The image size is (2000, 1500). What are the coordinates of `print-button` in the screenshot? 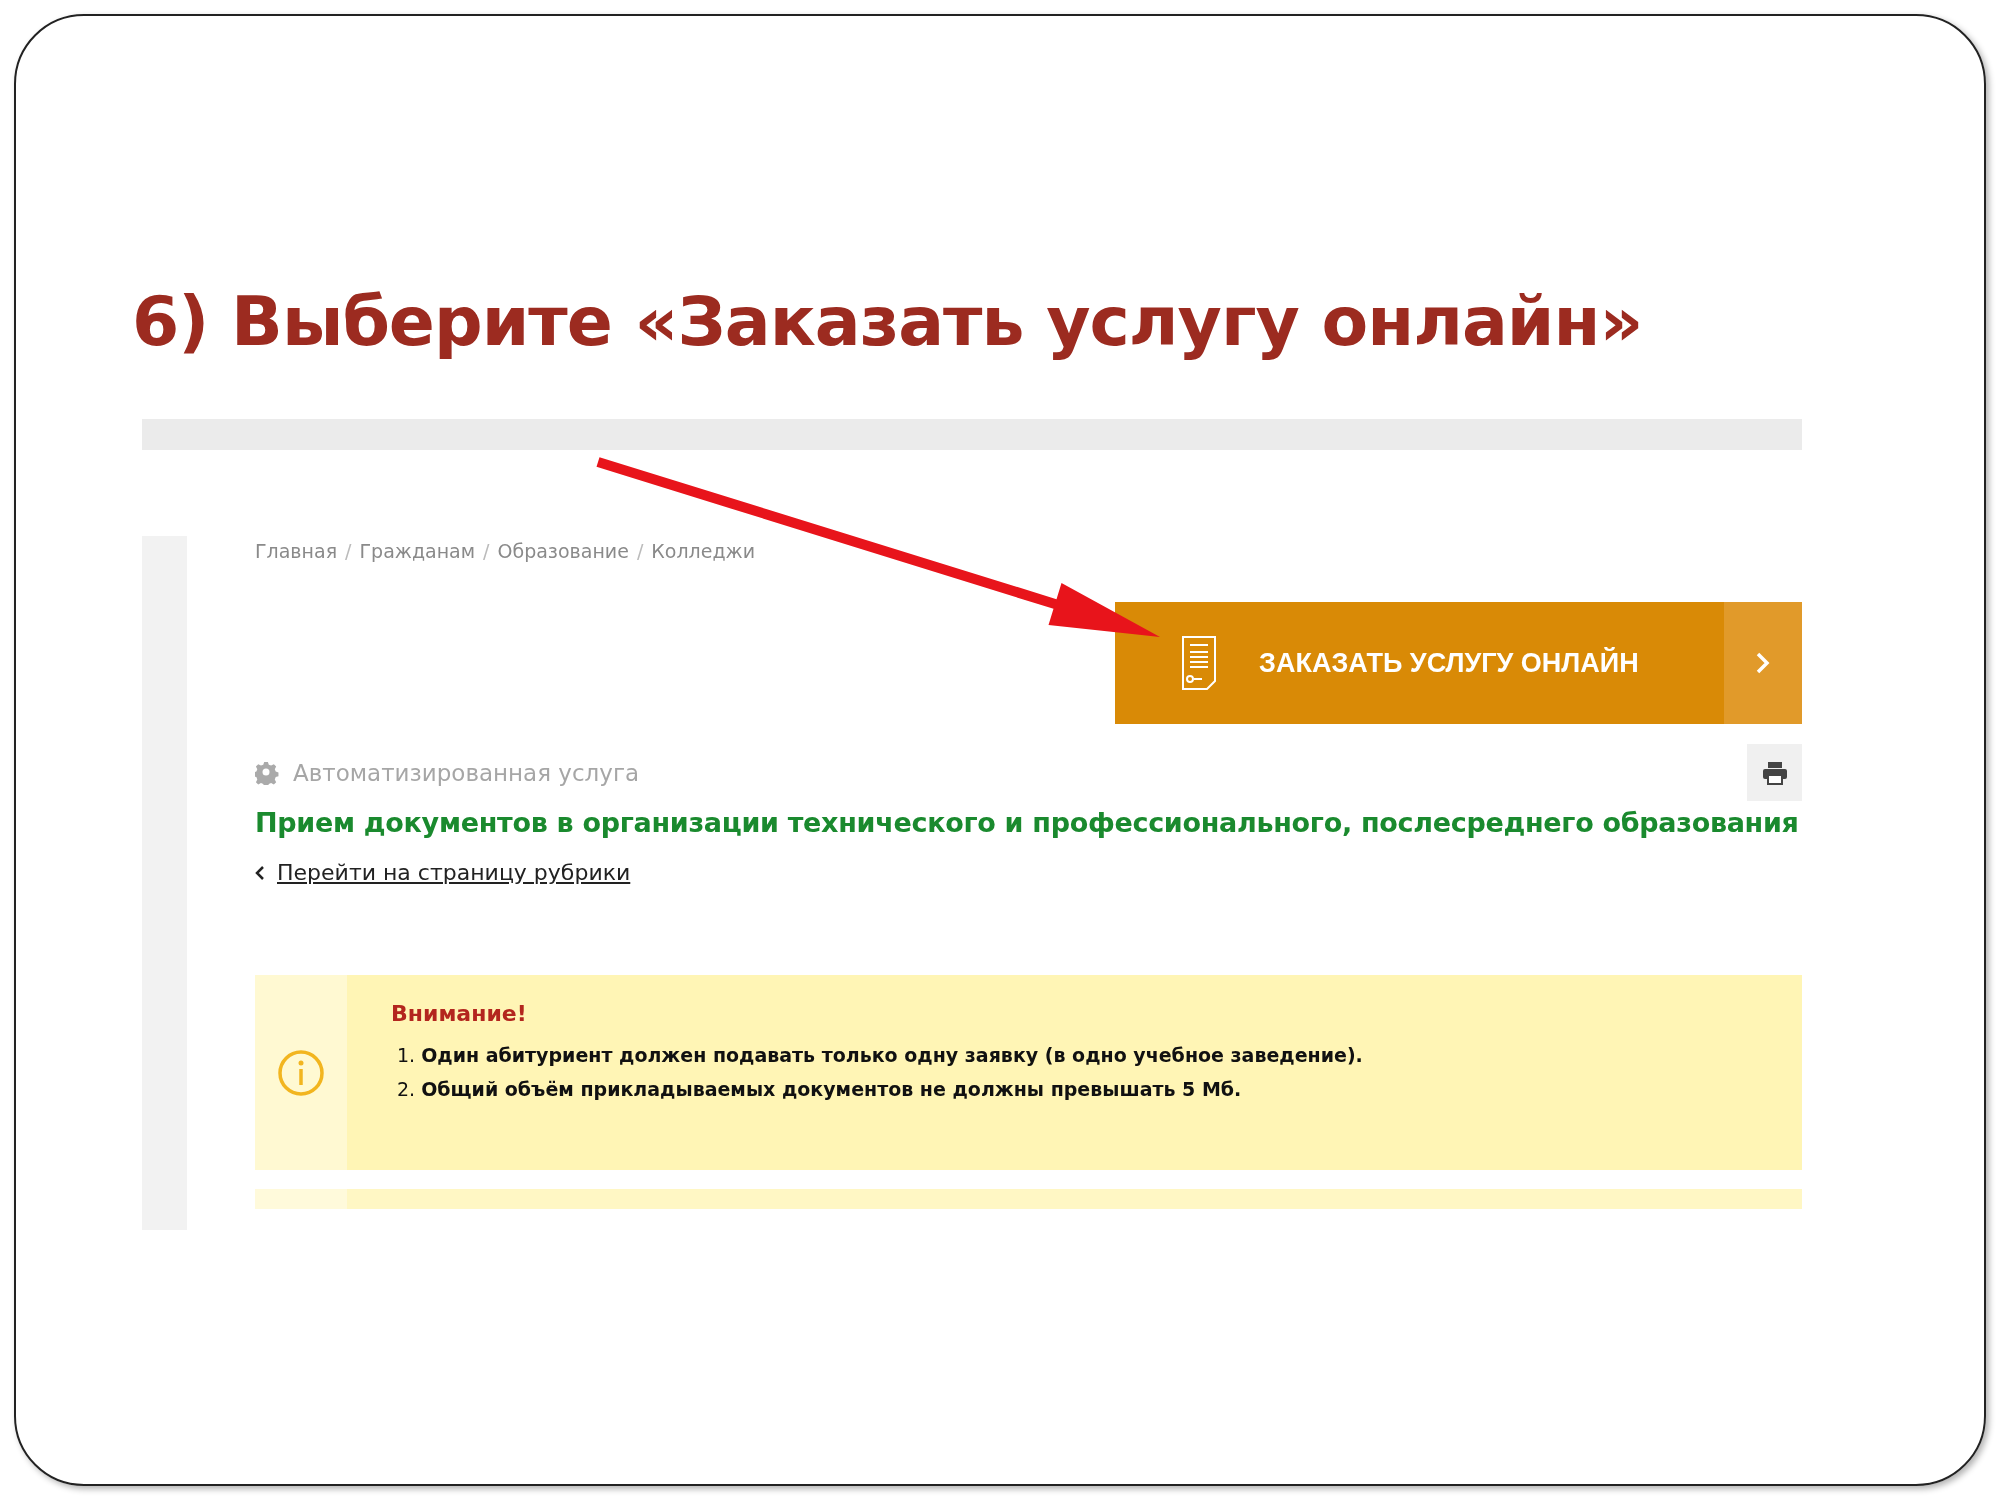 It's located at (1774, 772).